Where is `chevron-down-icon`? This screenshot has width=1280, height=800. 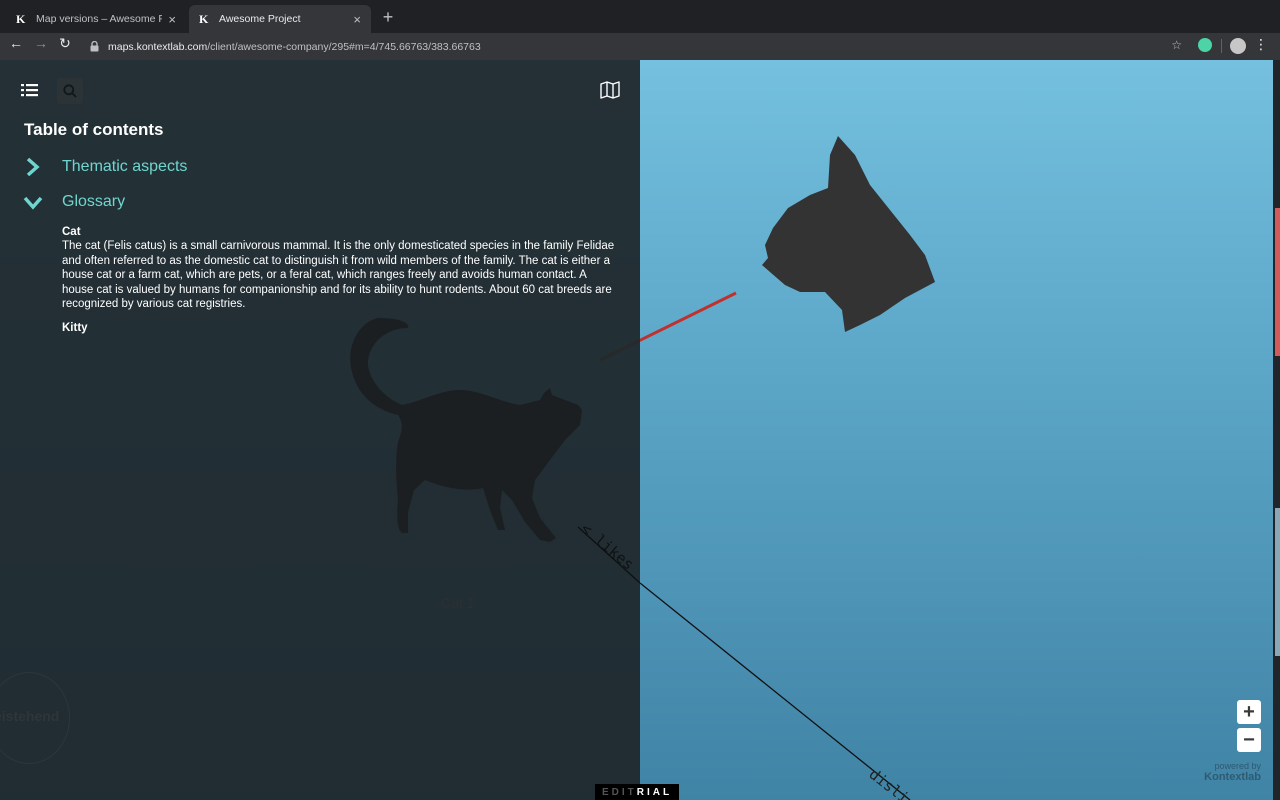
chevron-down-icon is located at coordinates (33, 203).